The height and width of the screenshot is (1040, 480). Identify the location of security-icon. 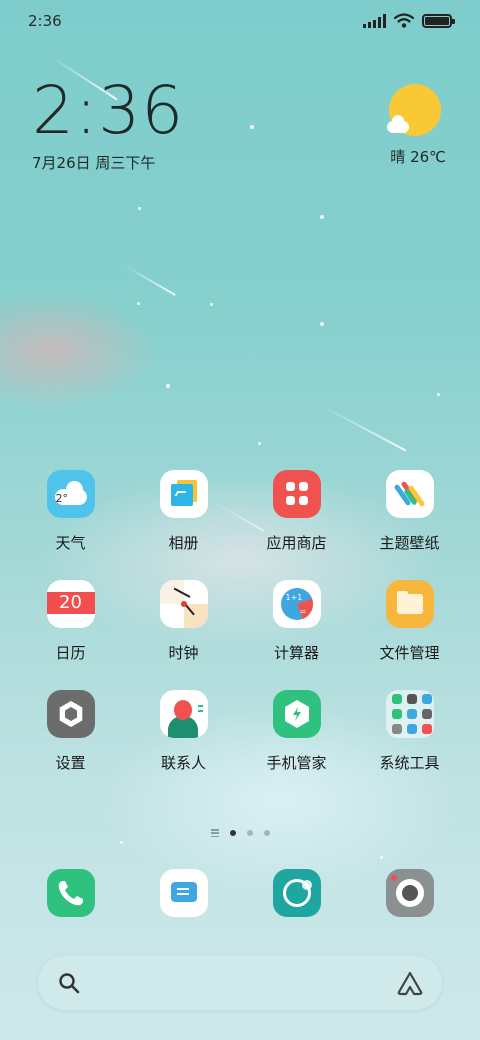
(296, 714).